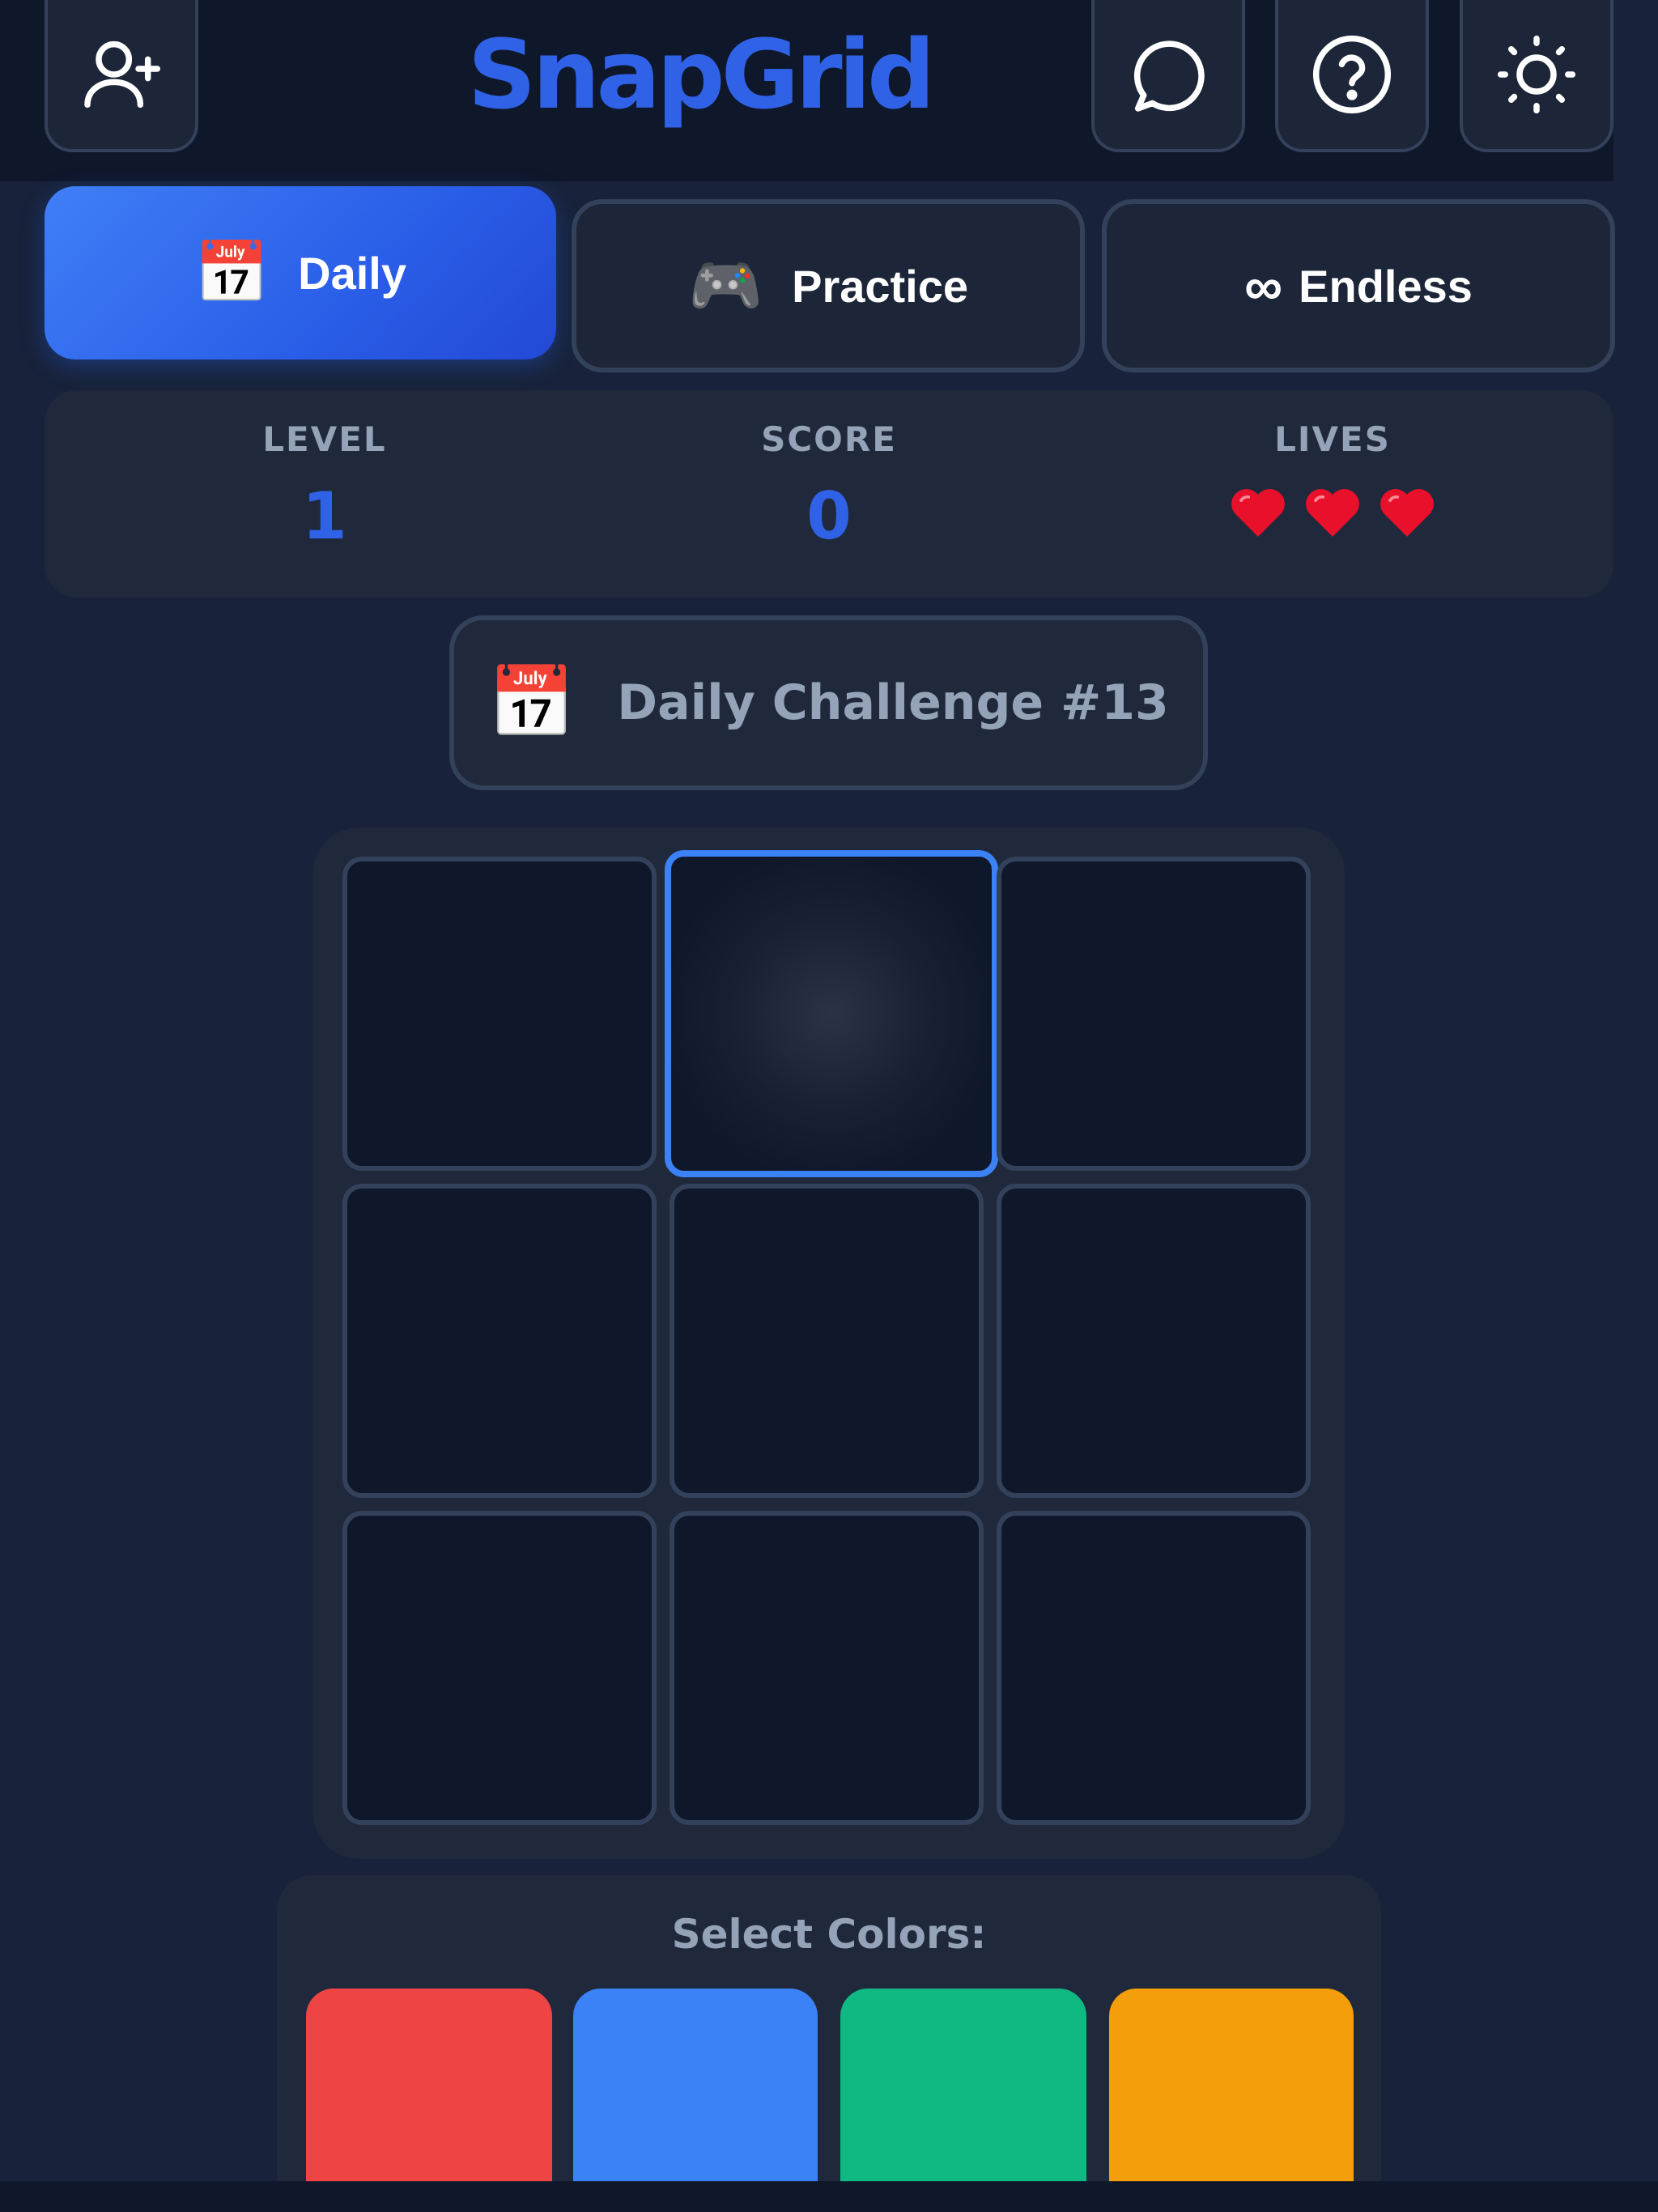 Image resolution: width=1658 pixels, height=2212 pixels. I want to click on stats-panel: LEVEL 1 SCORE 0 LIVES, so click(829, 494).